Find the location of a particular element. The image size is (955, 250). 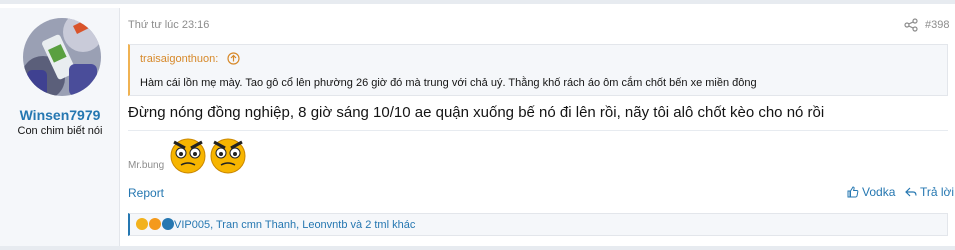

share-icon is located at coordinates (911, 25).